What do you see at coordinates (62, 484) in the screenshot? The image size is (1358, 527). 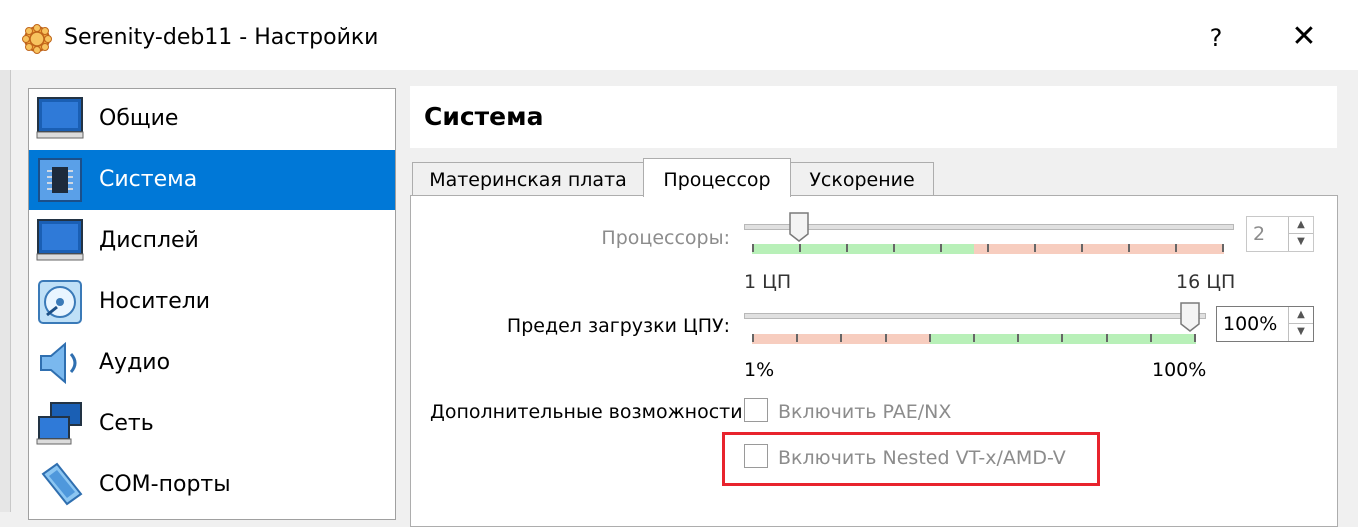 I see `serial-port-icon` at bounding box center [62, 484].